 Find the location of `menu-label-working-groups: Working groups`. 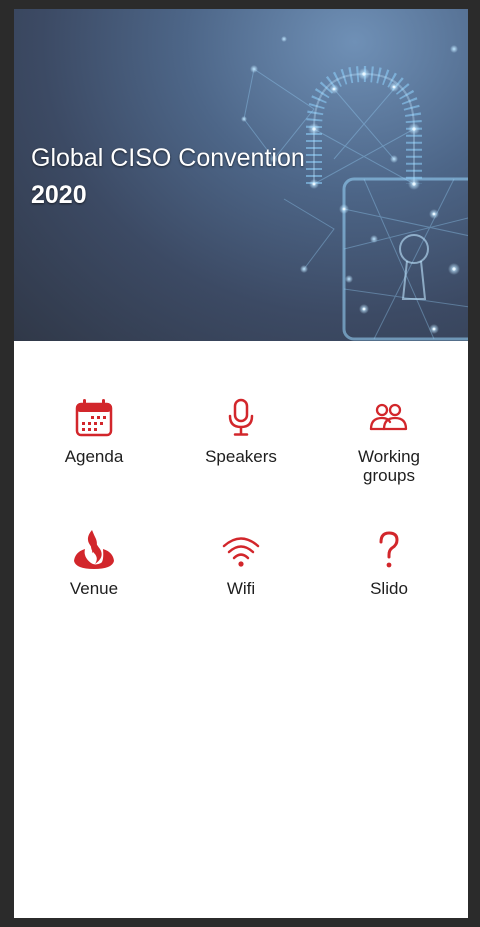

menu-label-working-groups: Working groups is located at coordinates (389, 466).